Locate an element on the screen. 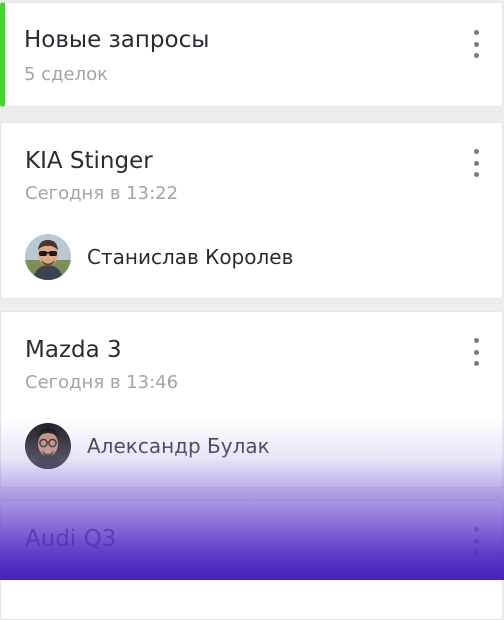 This screenshot has width=504, height=620. deal-contact: Станислав Королев is located at coordinates (159, 257).